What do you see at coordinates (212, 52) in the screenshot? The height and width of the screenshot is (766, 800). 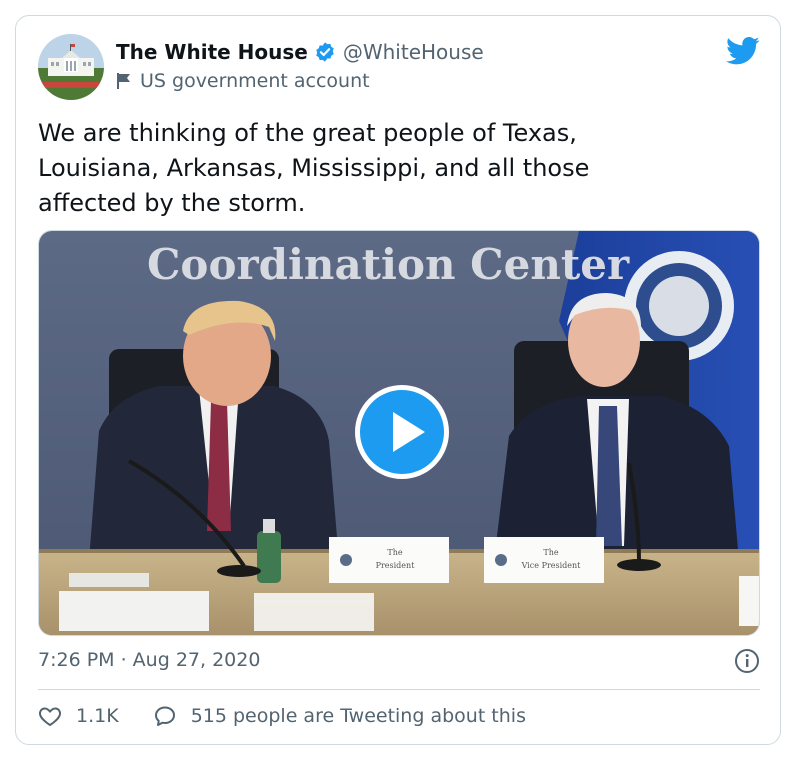 I see `display-name: The White House` at bounding box center [212, 52].